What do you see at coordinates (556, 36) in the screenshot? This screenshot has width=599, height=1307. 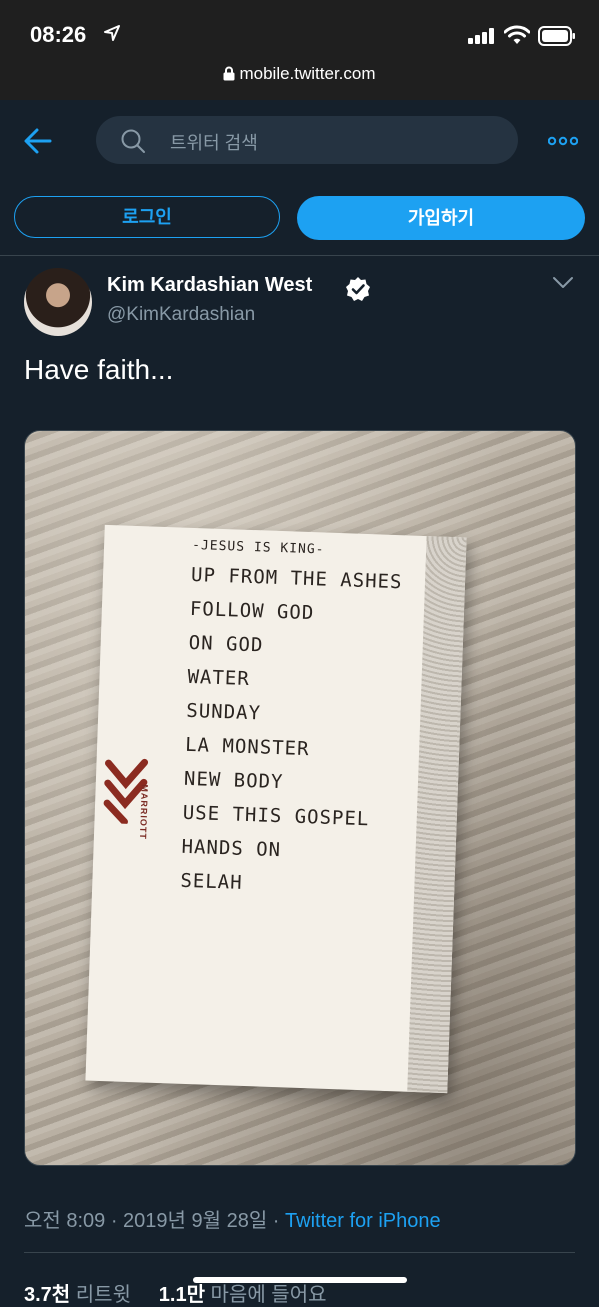 I see `battery-icon` at bounding box center [556, 36].